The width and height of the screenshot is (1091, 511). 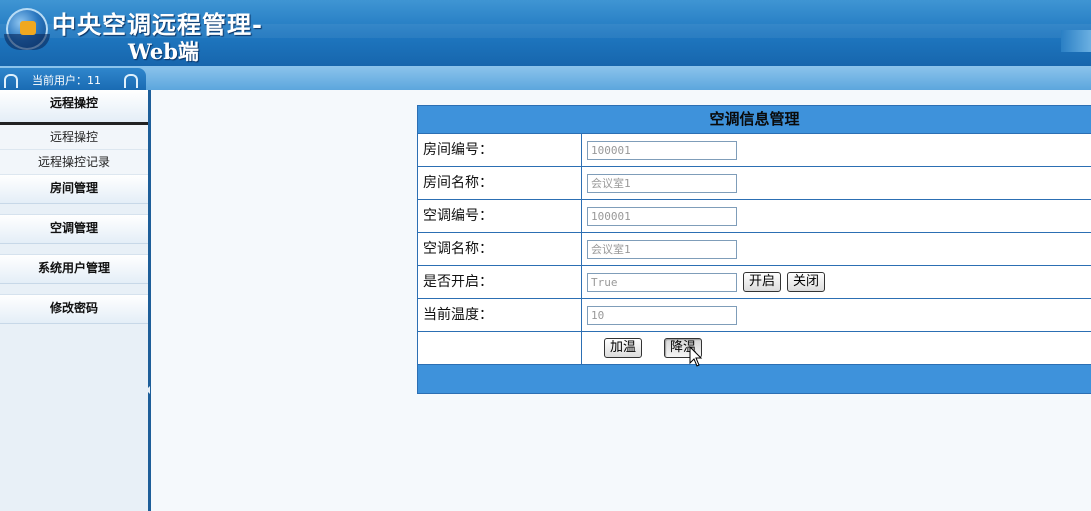 I want to click on form-row-ac-id: 空调编号： 100001, so click(x=754, y=216).